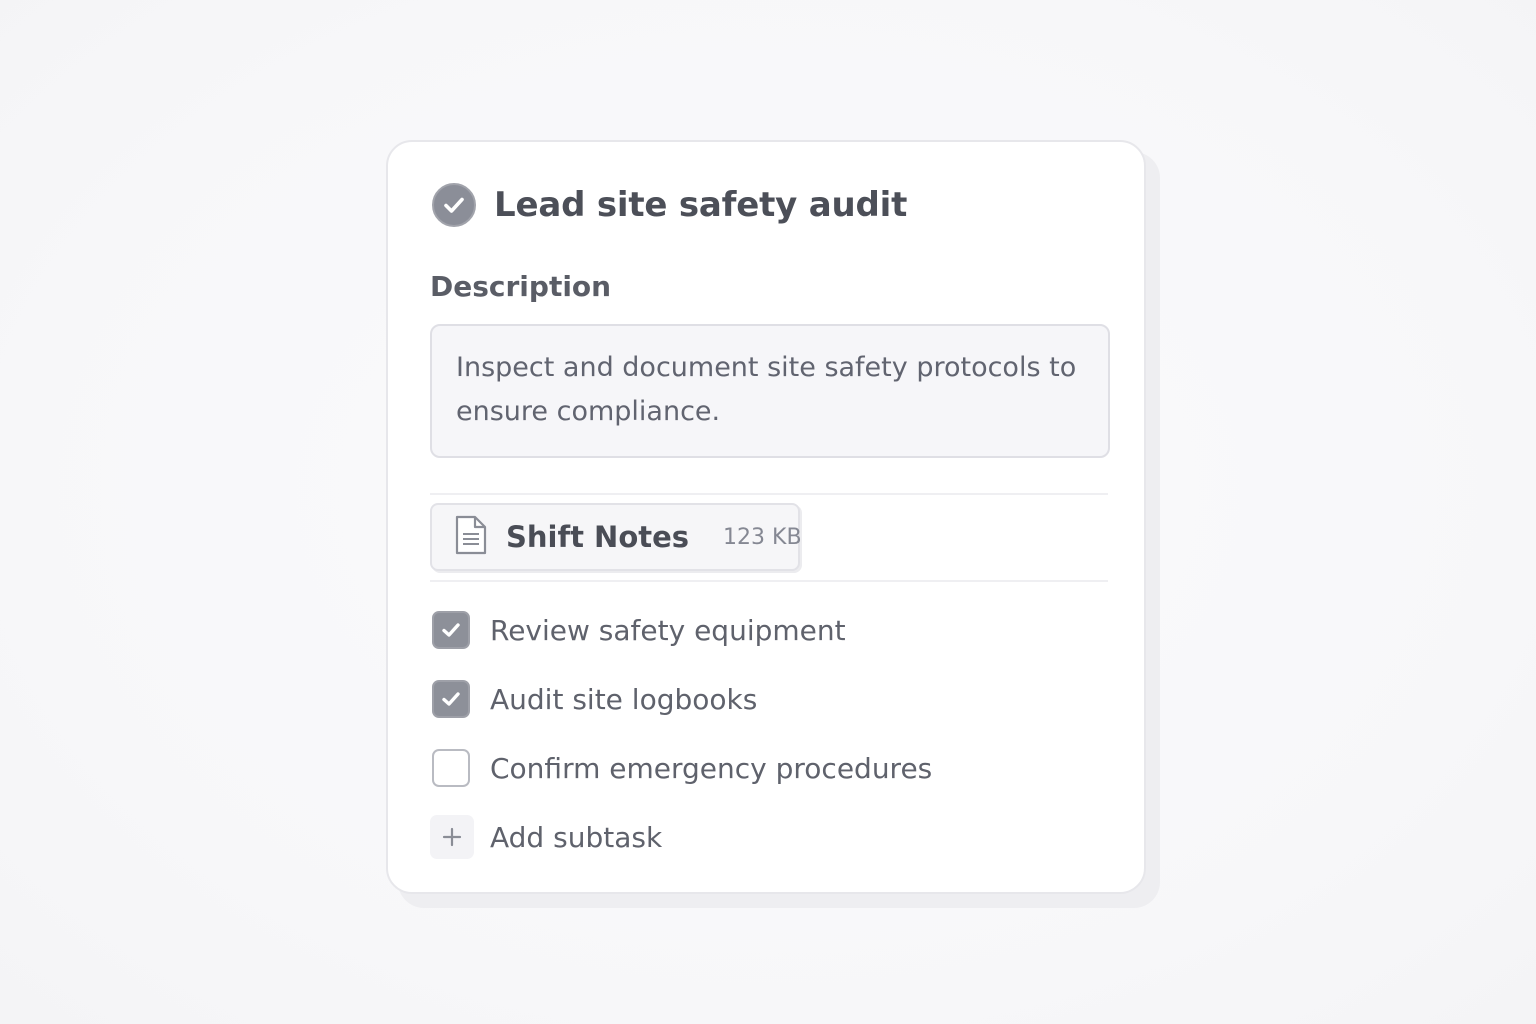 The height and width of the screenshot is (1024, 1536). I want to click on subtask-label: Audit site logbooks, so click(624, 699).